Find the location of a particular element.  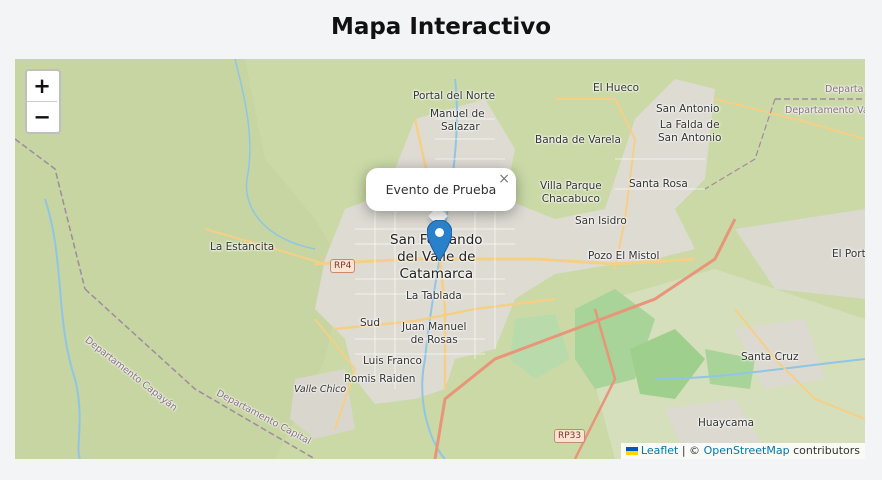

map-label-manuel-de-salazar: Manuel de Salazar is located at coordinates (457, 121).